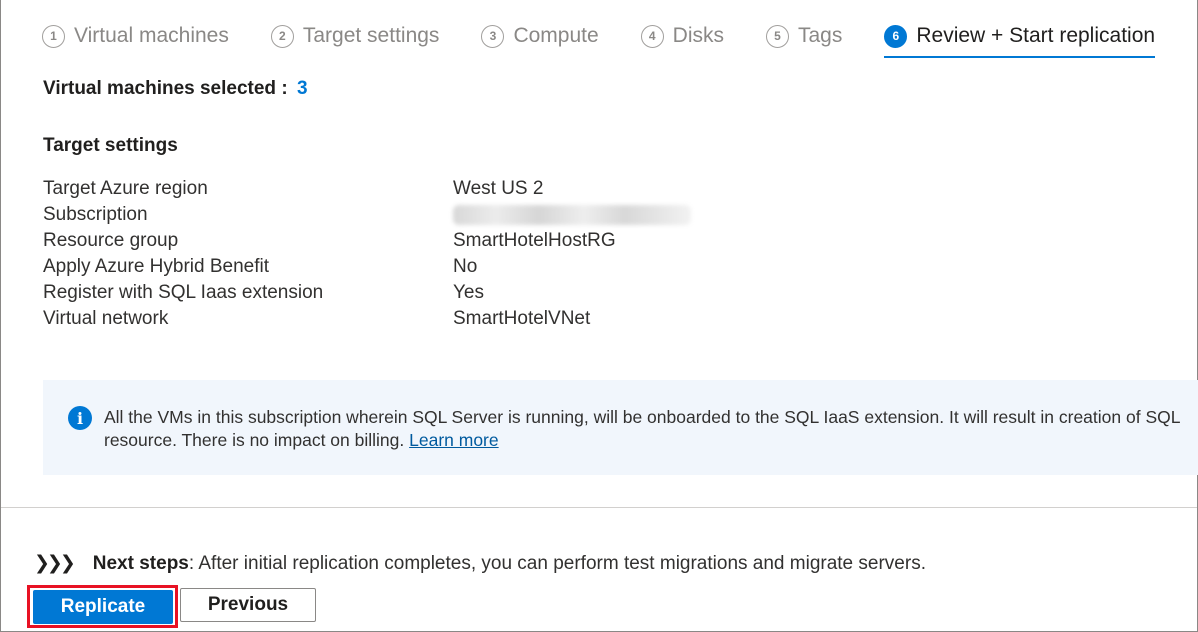 Image resolution: width=1198 pixels, height=632 pixels. I want to click on setting-value: West US 2, so click(498, 188).